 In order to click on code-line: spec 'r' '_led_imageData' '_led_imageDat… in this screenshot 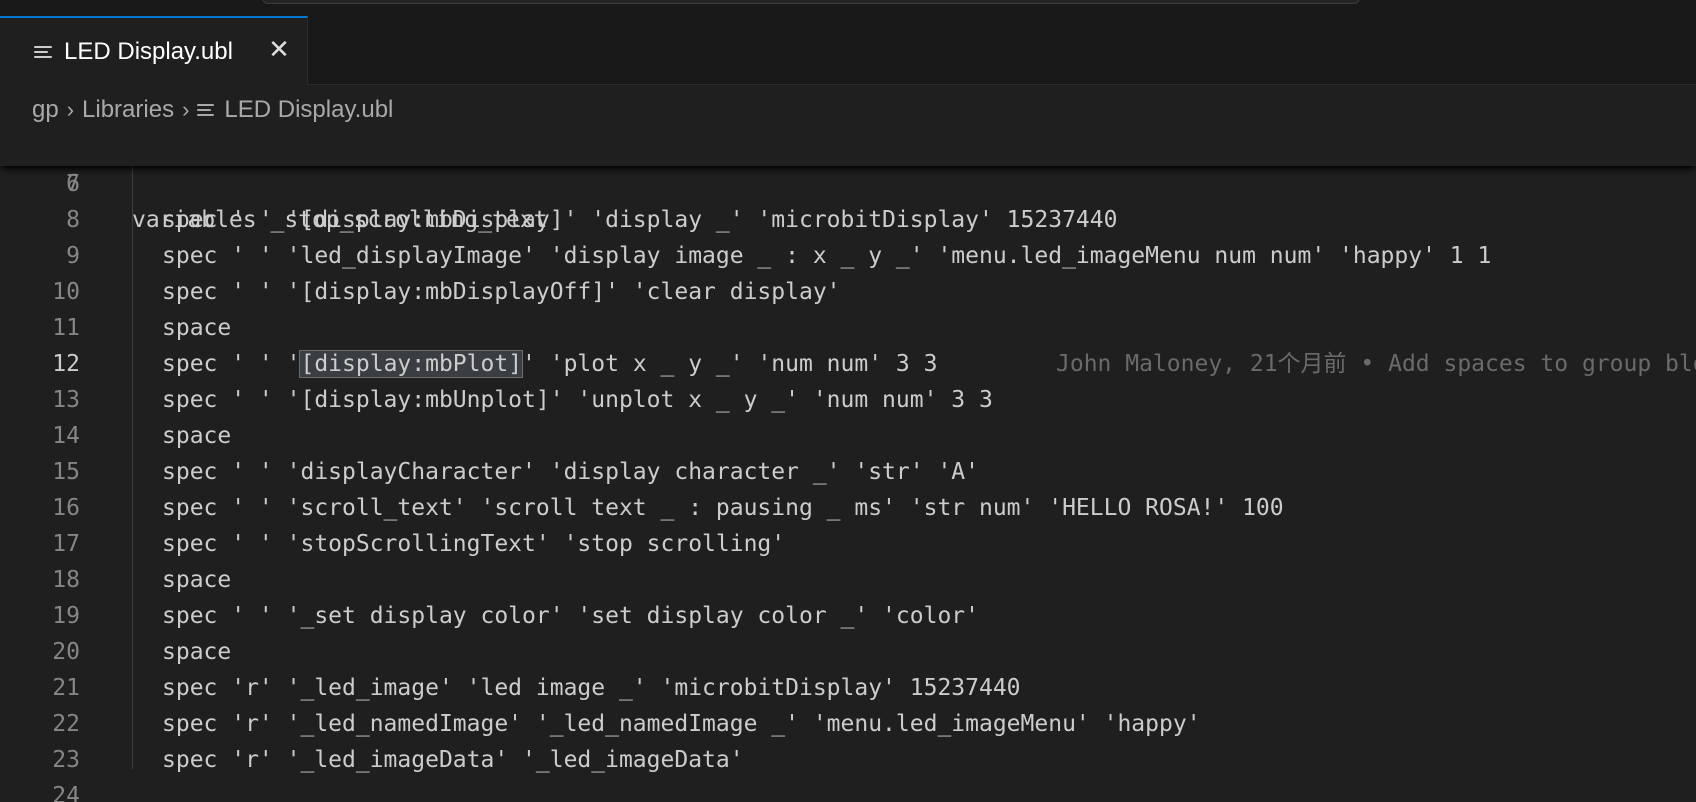, I will do `click(453, 760)`.